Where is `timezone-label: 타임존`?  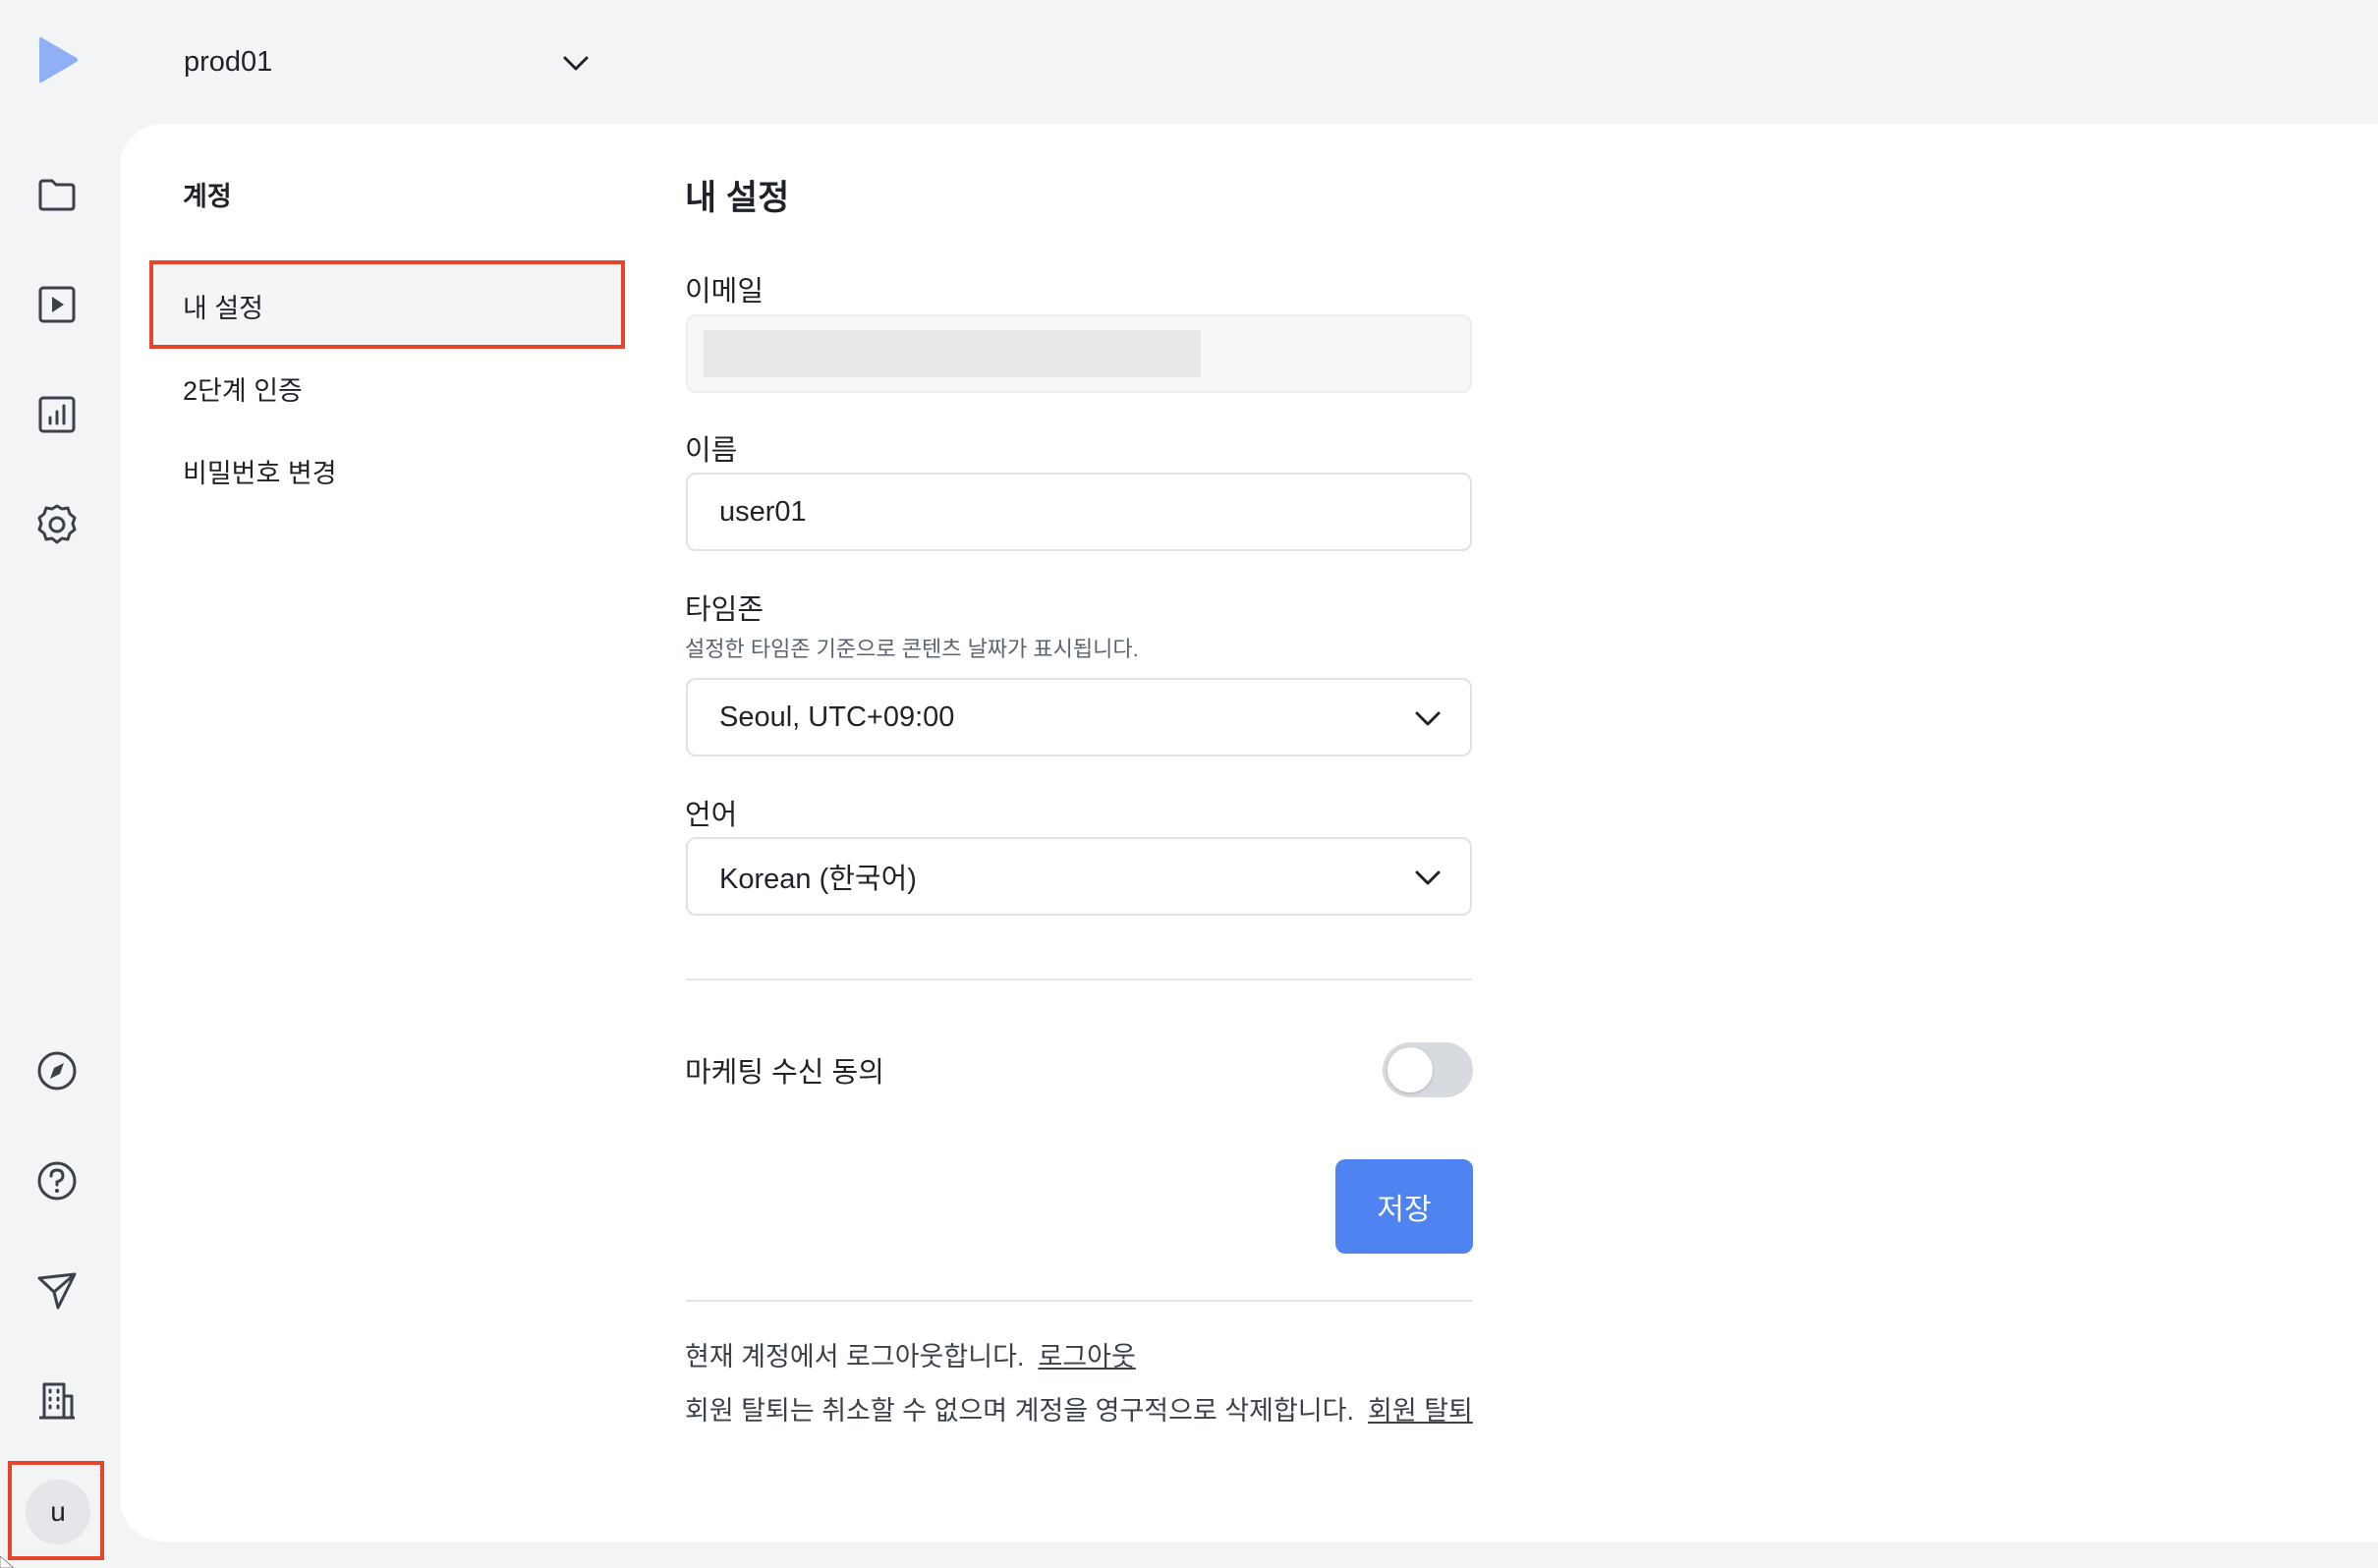
timezone-label: 타임존 is located at coordinates (724, 610).